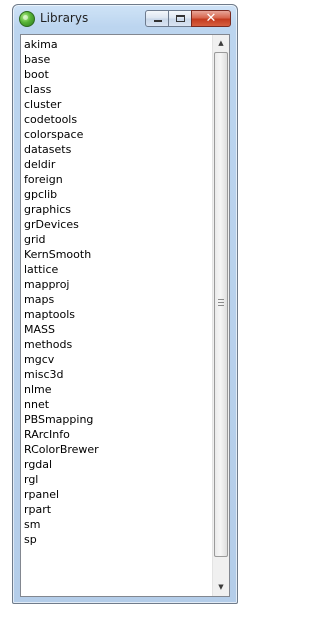 The width and height of the screenshot is (320, 619). What do you see at coordinates (117, 89) in the screenshot?
I see `list-item: class` at bounding box center [117, 89].